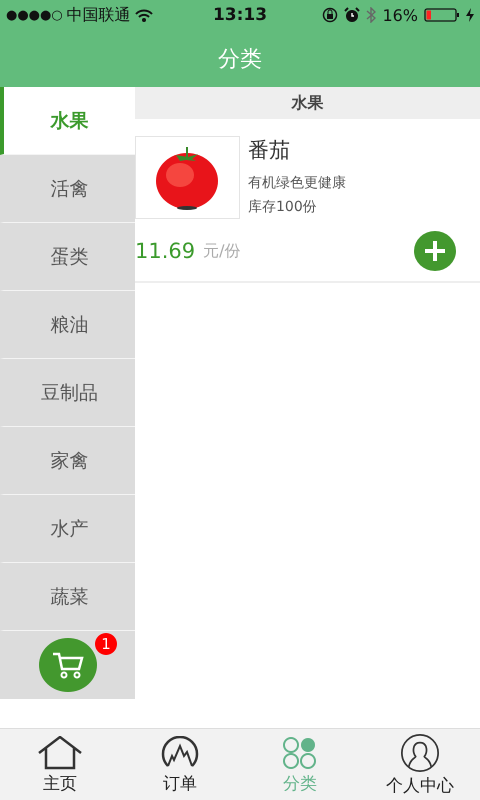 The image size is (480, 800). I want to click on battery-icon, so click(442, 15).